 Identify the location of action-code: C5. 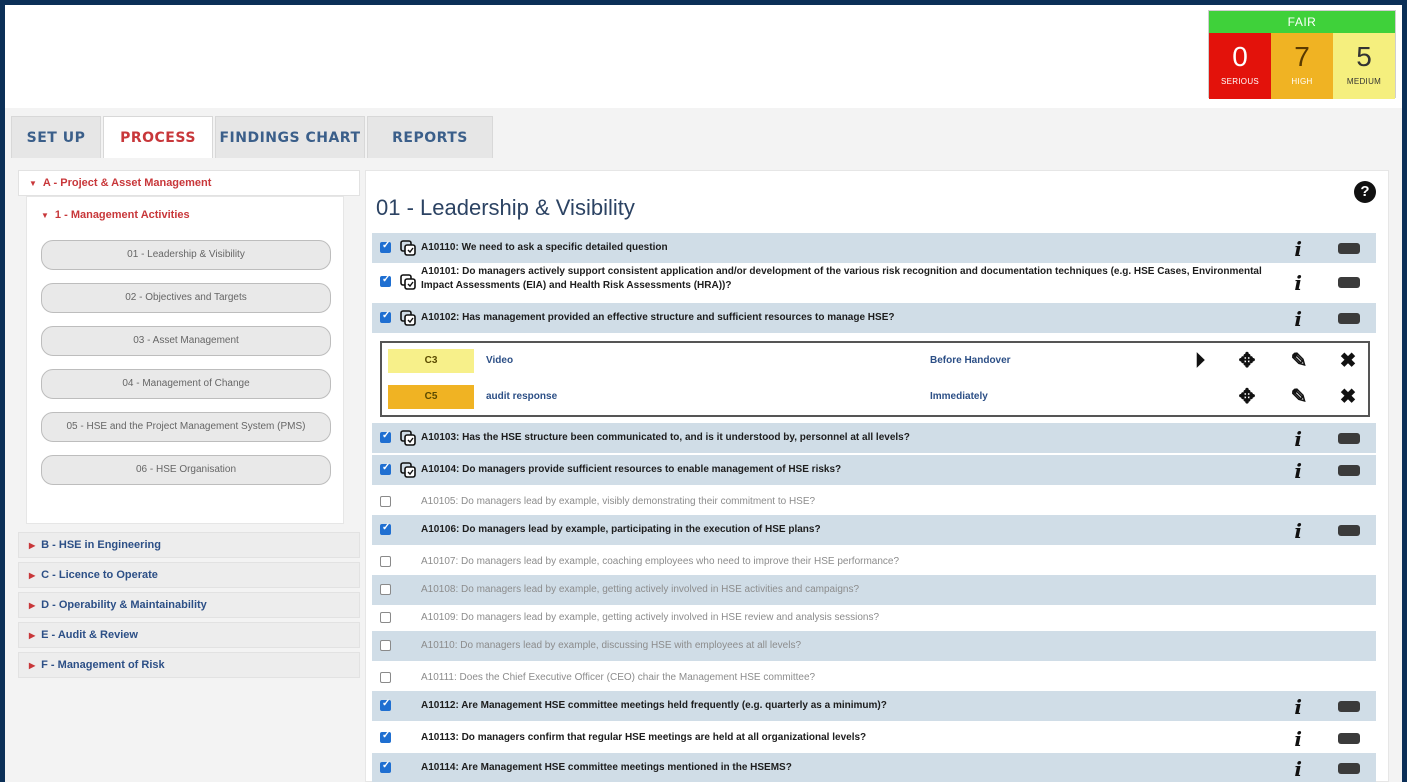
(431, 397).